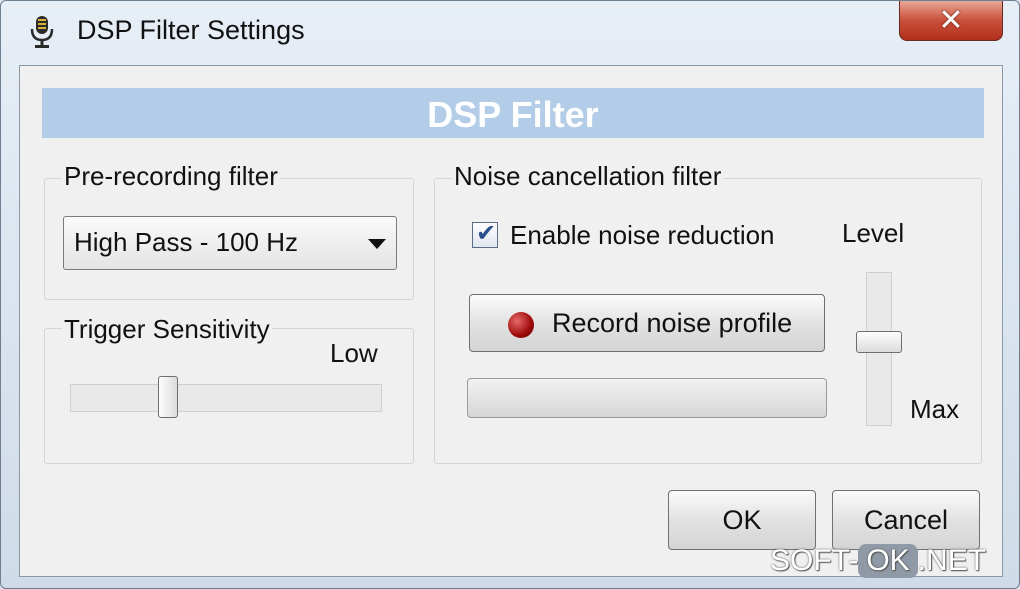 This screenshot has width=1020, height=589. What do you see at coordinates (879, 342) in the screenshot?
I see `level-slider-thumb` at bounding box center [879, 342].